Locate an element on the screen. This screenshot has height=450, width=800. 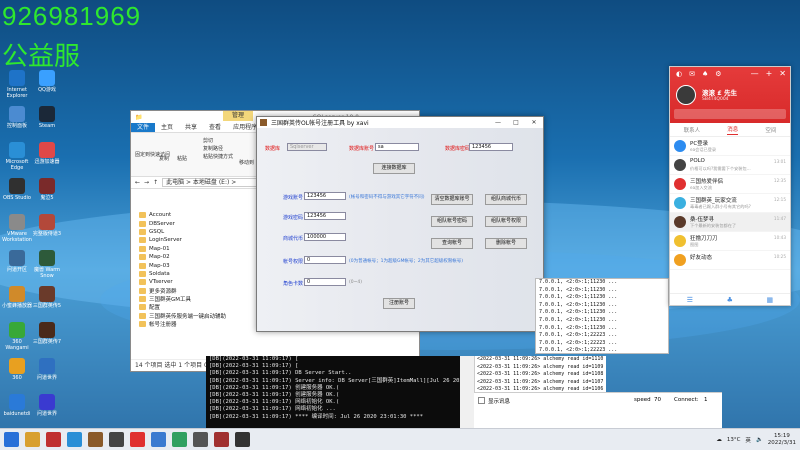
set-mall-currency-button: 组队商城代币 is located at coordinates (506, 199).